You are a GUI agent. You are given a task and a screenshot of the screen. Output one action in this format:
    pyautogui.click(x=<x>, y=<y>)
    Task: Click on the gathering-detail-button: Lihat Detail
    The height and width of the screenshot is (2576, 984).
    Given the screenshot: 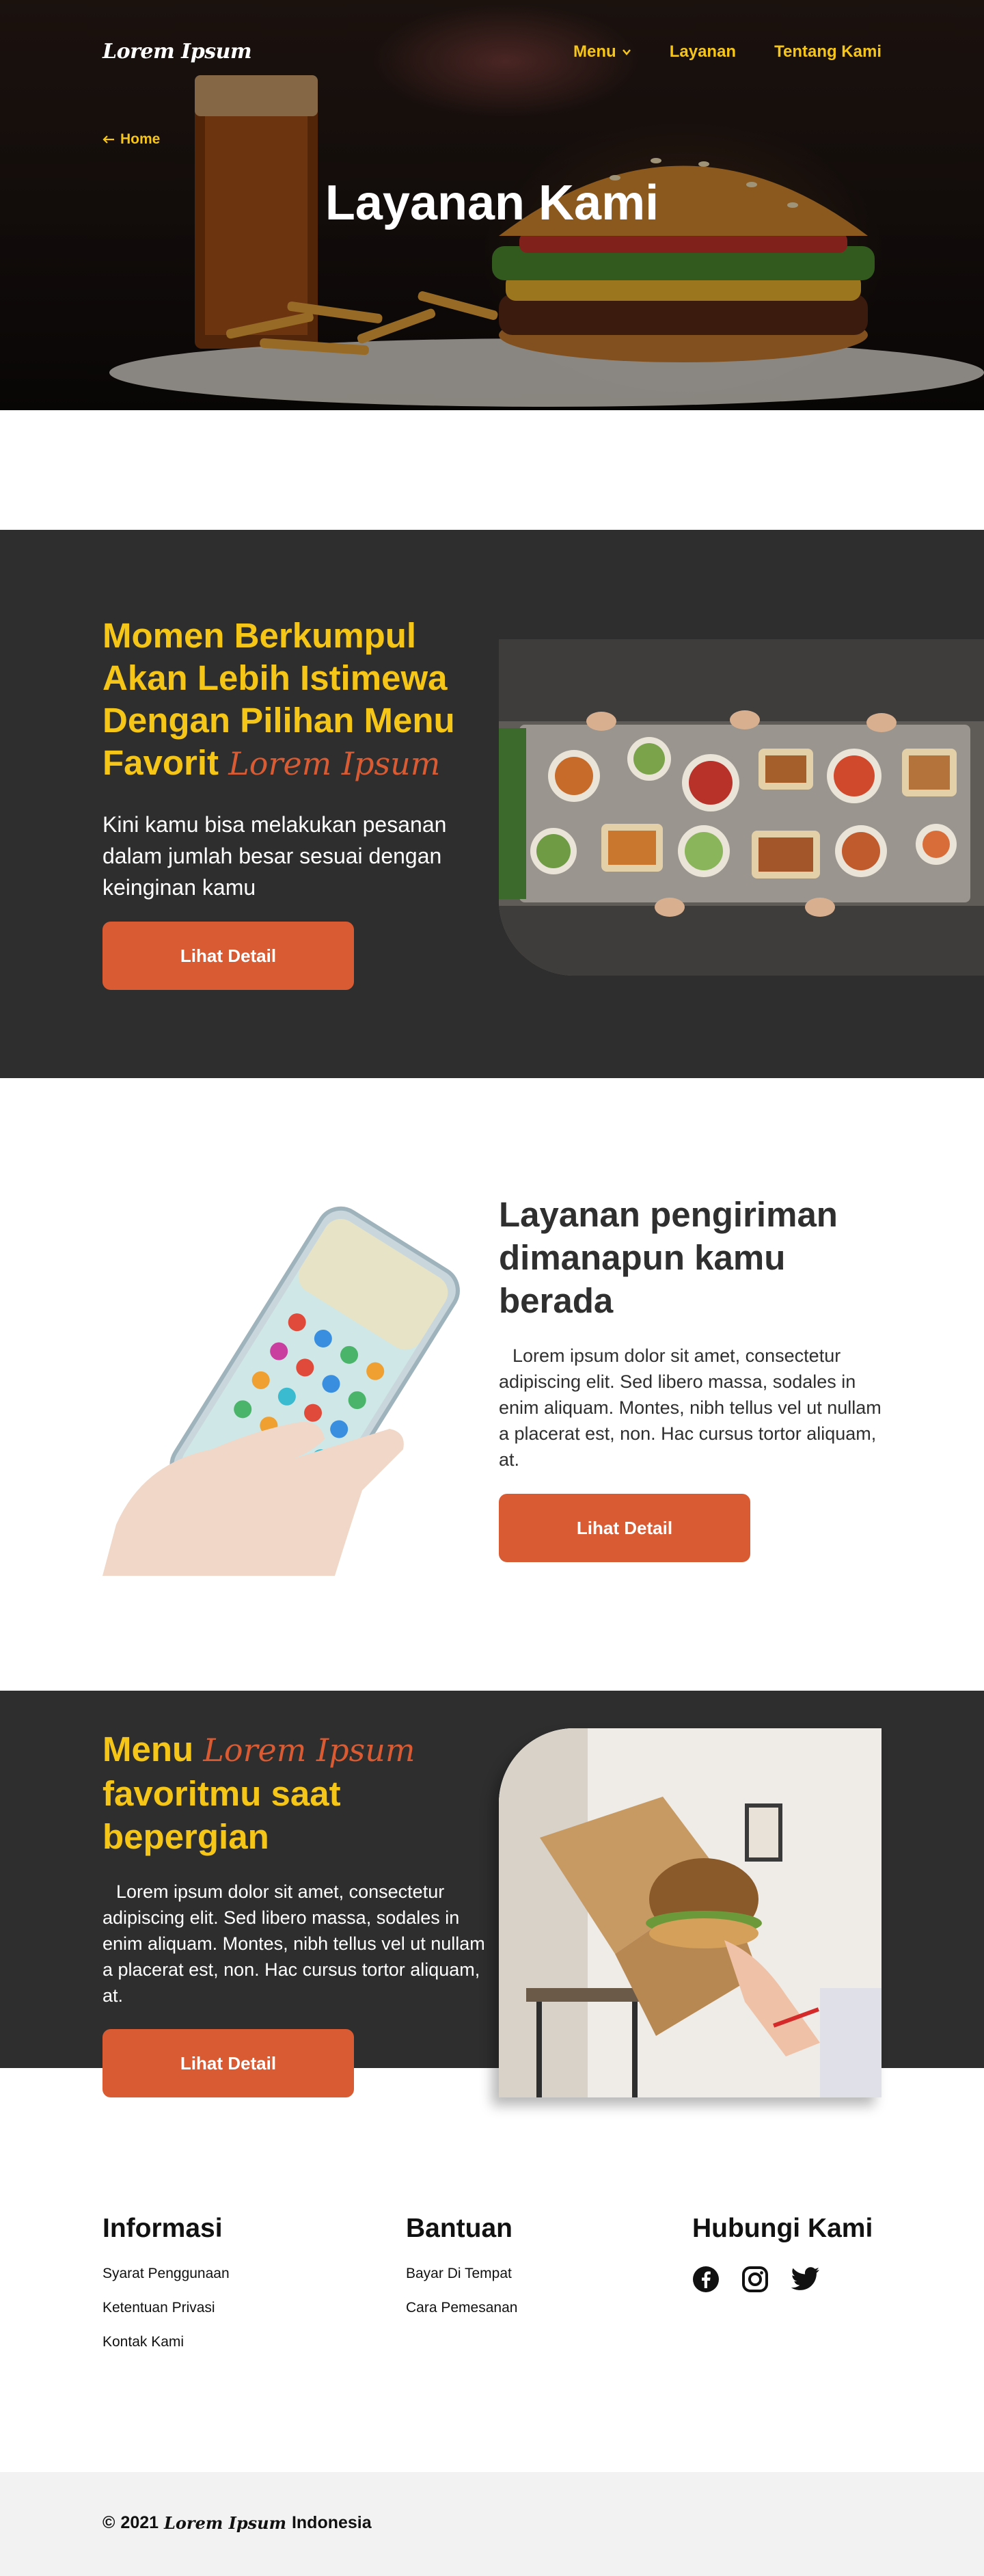 What is the action you would take?
    pyautogui.click(x=228, y=956)
    